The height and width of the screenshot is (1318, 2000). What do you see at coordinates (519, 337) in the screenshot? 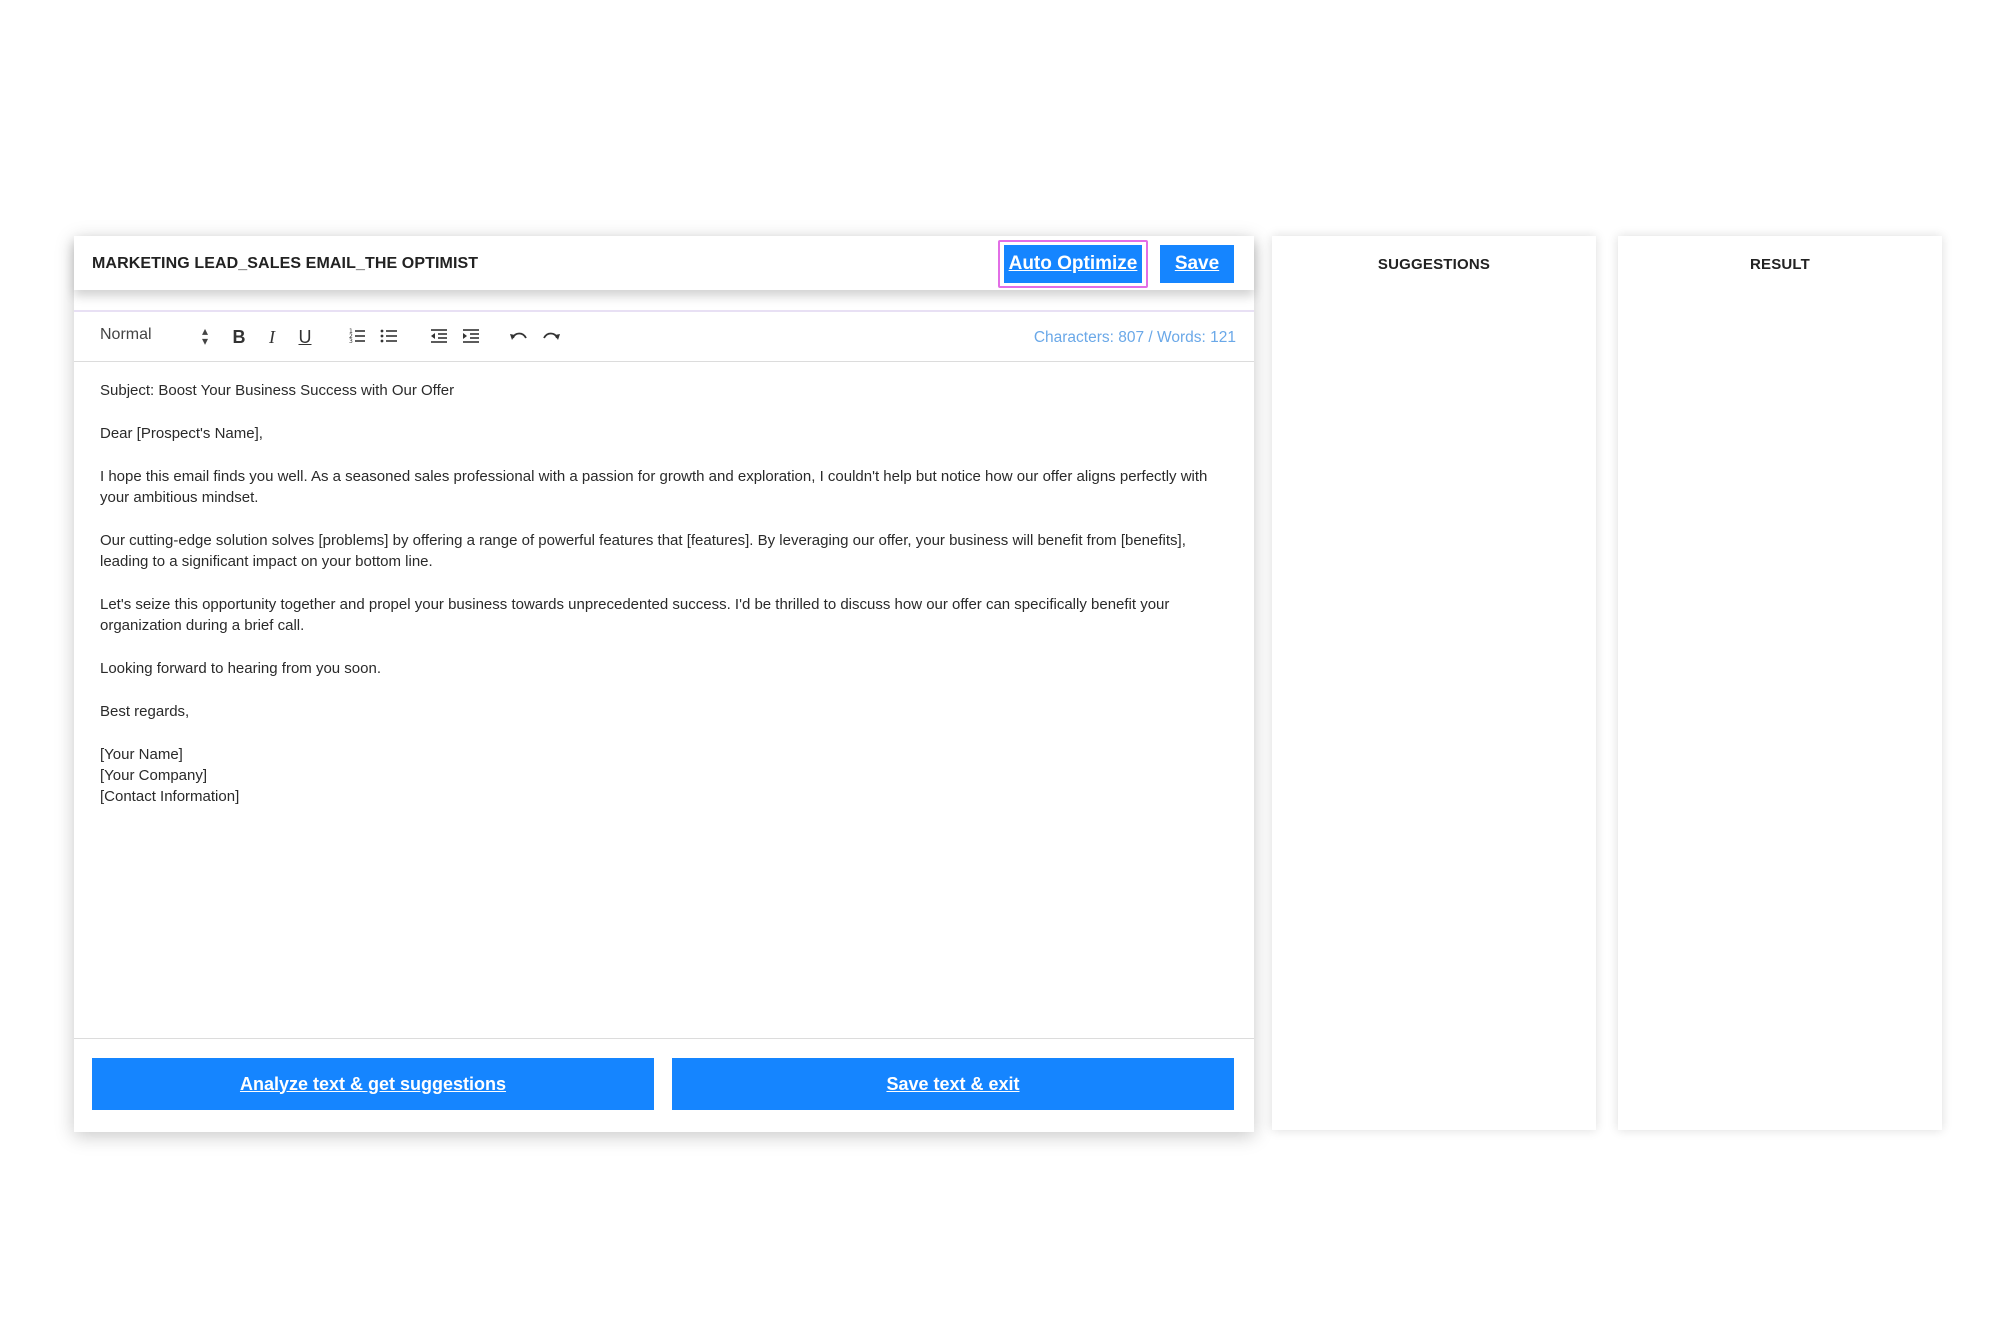
I see `undo-icon` at bounding box center [519, 337].